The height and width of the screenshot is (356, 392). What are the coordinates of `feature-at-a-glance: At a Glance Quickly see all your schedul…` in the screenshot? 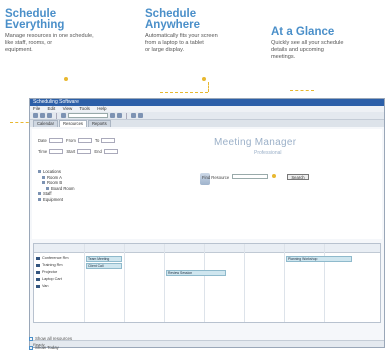 It's located at (330, 43).